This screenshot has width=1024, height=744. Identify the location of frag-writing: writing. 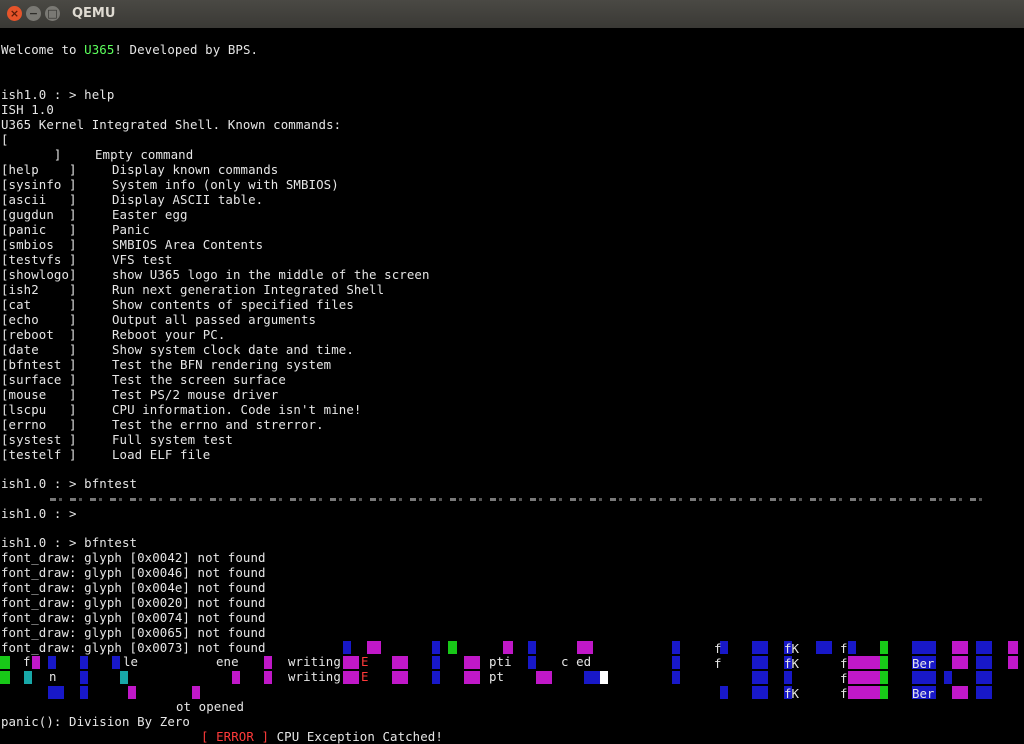
(314, 661).